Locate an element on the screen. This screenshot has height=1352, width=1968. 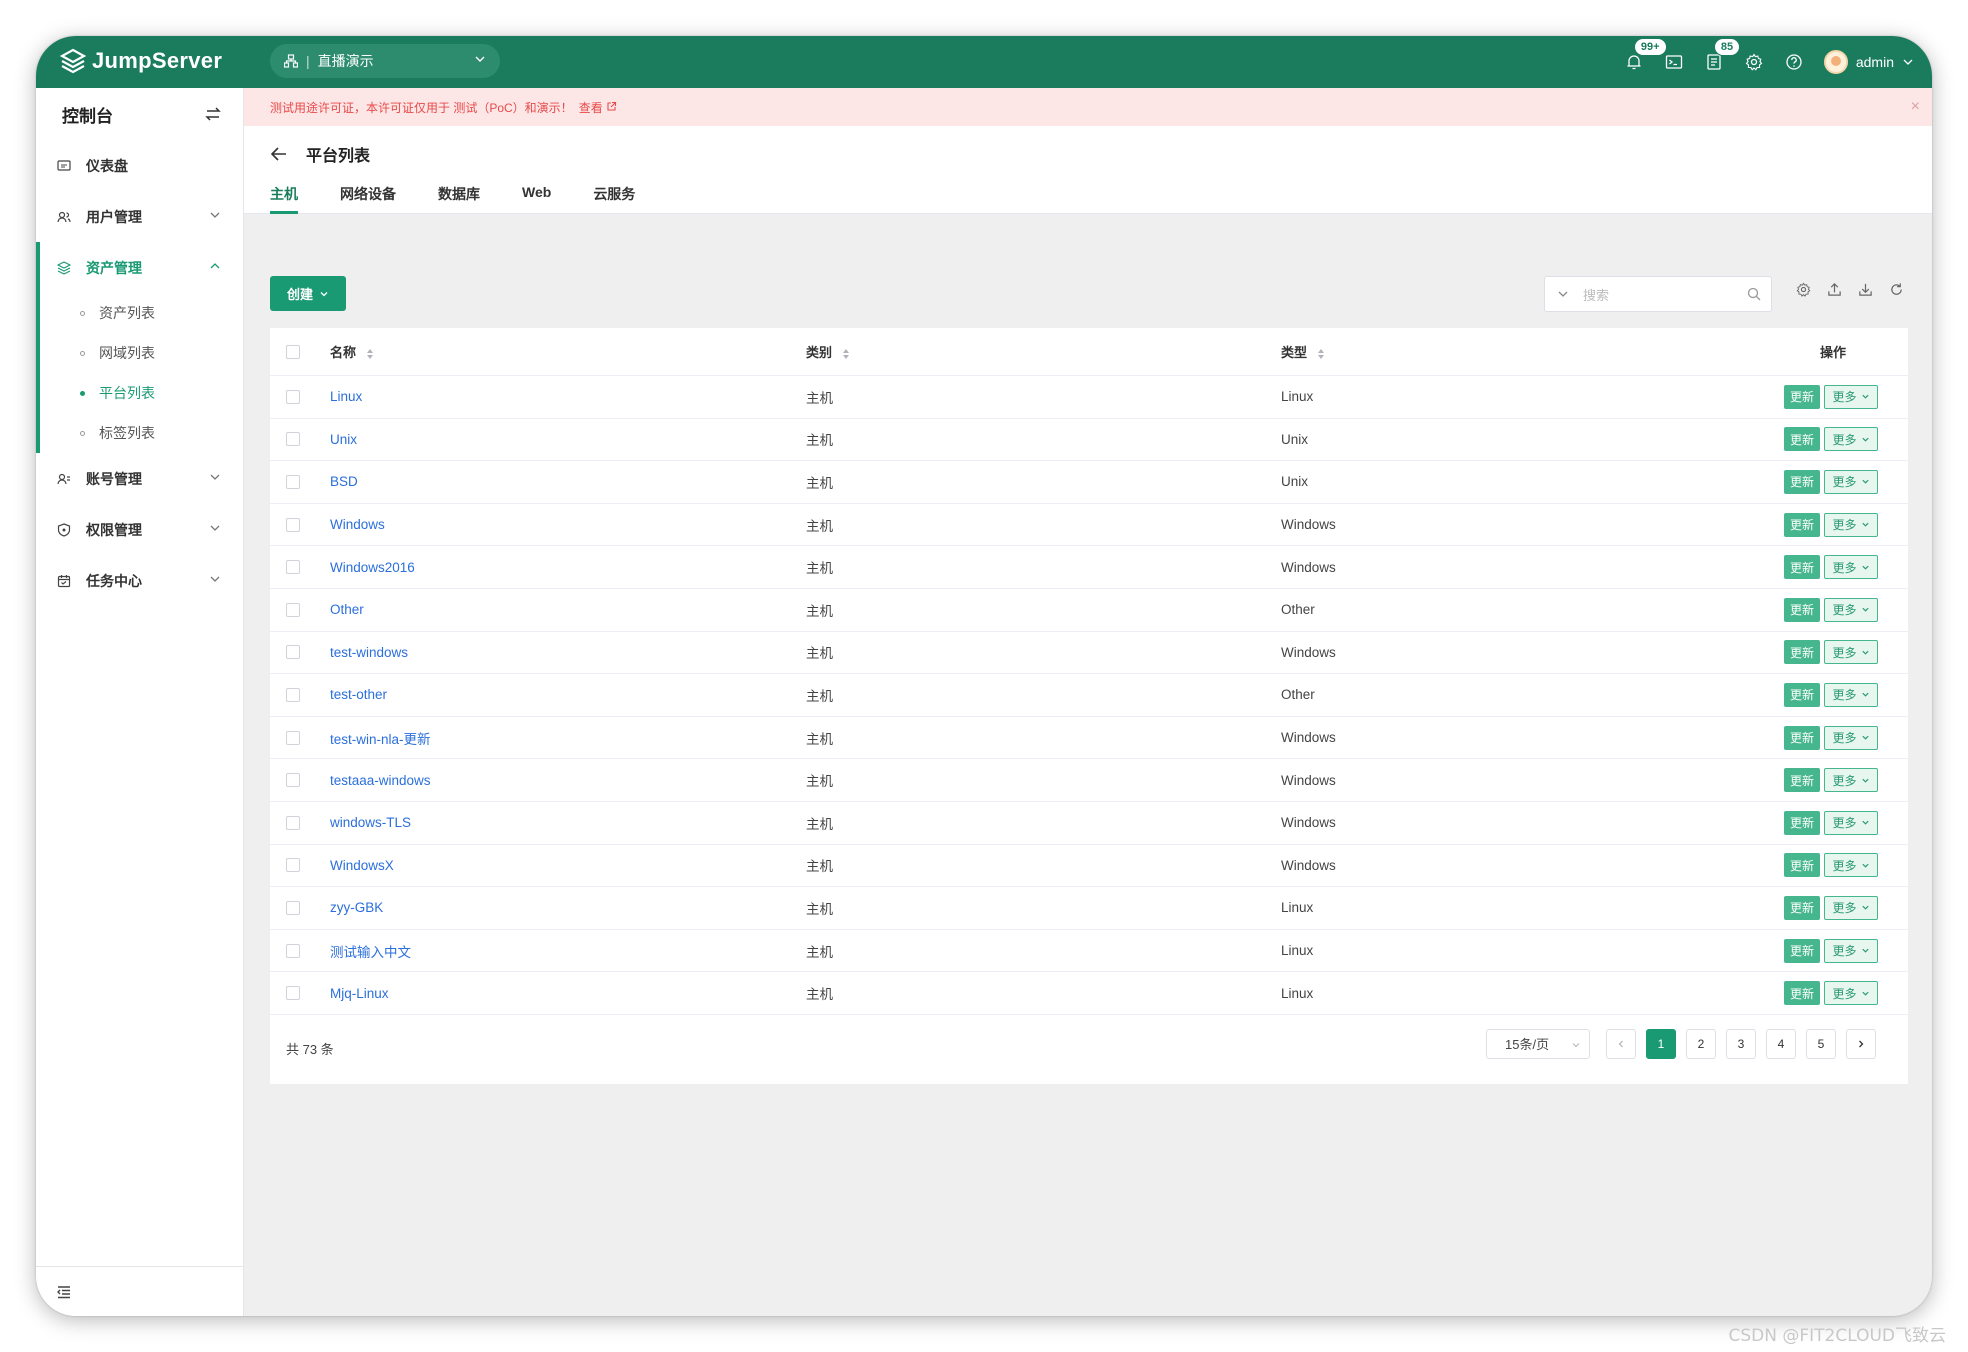
platform-name-link: test-other is located at coordinates (358, 694).